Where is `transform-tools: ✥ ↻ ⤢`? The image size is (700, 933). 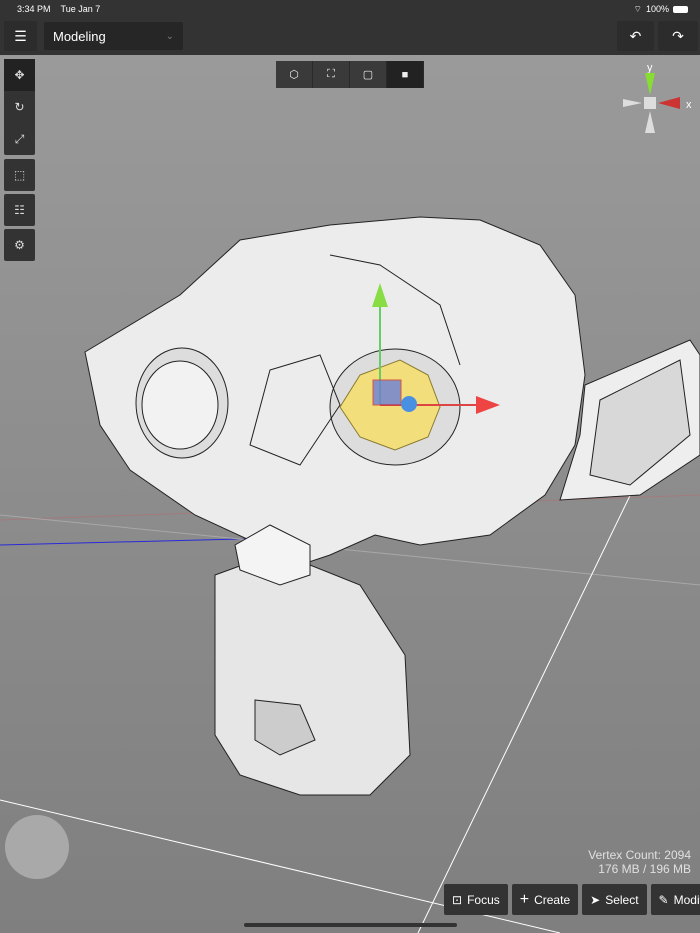
transform-tools: ✥ ↻ ⤢ is located at coordinates (19, 107).